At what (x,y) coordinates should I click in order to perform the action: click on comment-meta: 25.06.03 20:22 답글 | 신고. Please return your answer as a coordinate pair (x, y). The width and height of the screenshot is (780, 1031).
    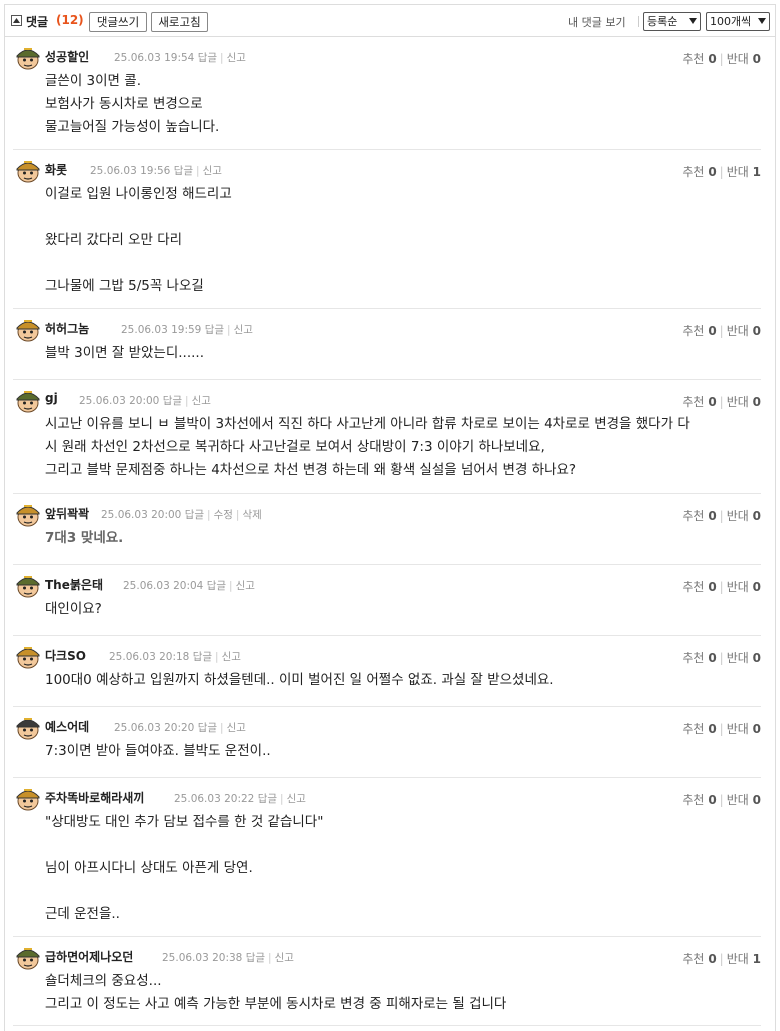
    Looking at the image, I should click on (240, 799).